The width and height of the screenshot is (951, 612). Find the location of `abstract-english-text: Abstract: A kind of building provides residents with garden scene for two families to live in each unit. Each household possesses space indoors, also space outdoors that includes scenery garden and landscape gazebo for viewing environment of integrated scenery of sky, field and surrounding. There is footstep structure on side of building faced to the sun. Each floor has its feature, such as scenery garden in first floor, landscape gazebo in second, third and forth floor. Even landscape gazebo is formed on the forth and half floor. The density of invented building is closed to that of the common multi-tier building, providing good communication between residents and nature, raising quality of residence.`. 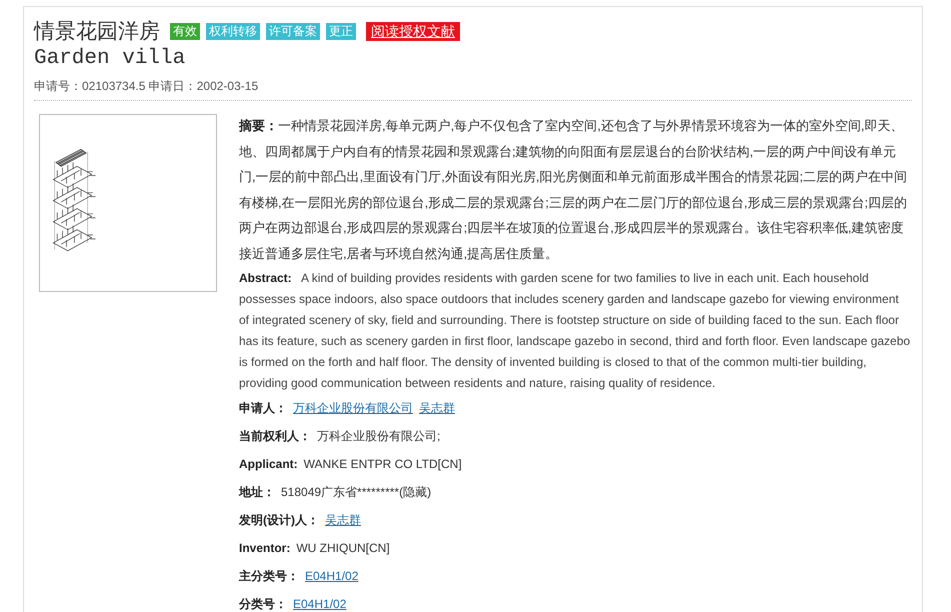

abstract-english-text: Abstract: A kind of building provides residents with garden scene for two families to live in each unit. Each household possesses space indoors, also space outdoors that includes scenery garden and landscape gazebo for viewing environment of integrated scenery of sky, field and surrounding. There is footstep structure on side of building faced to the sun. Each floor has its feature, such as scenery garden in first floor, landscape gazebo in second, third and forth floor. Even landscape gazebo is formed on the forth and half floor. The density of invented building is closed to that of the common multi-tier building, providing good communication between residents and nature, raising quality of residence. is located at coordinates (575, 331).